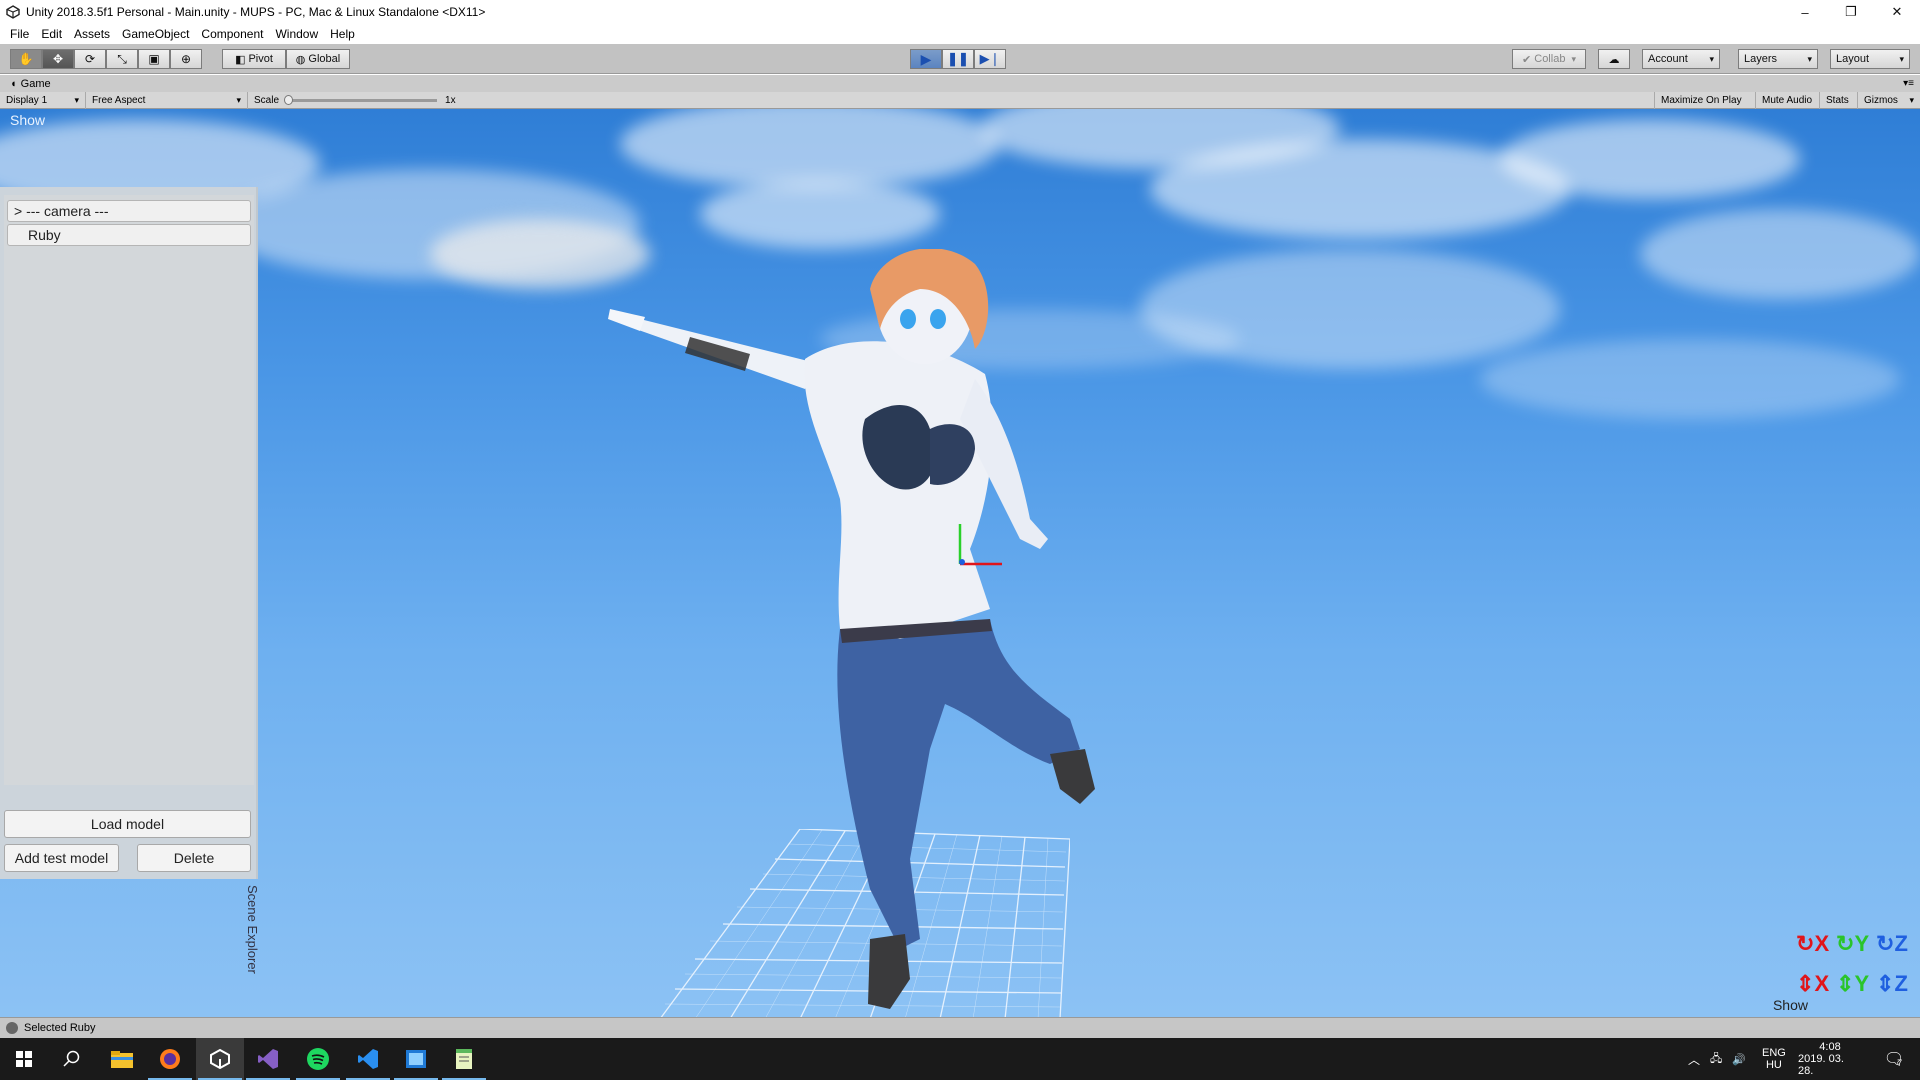 This screenshot has height=1080, width=1920. I want to click on clock: 4:08 2019. 03. 28., so click(1830, 1059).